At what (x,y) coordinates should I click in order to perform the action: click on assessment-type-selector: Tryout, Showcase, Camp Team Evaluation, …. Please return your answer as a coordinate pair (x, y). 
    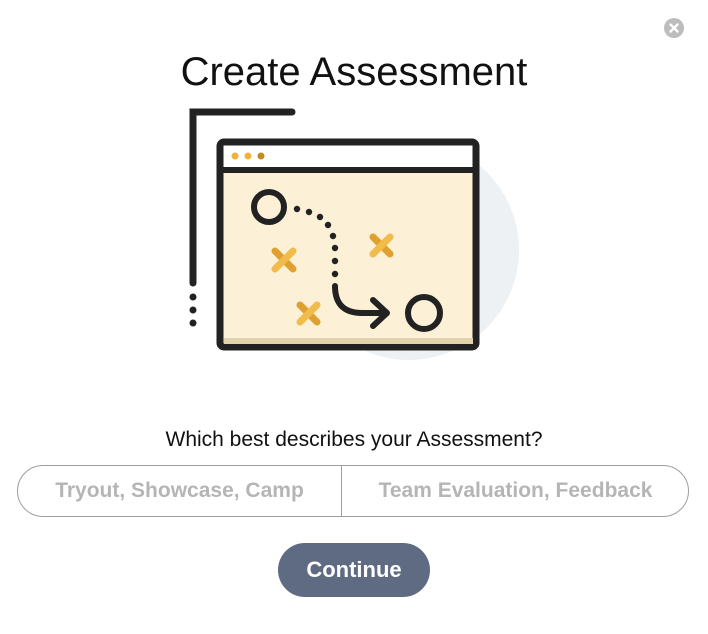
    Looking at the image, I should click on (353, 491).